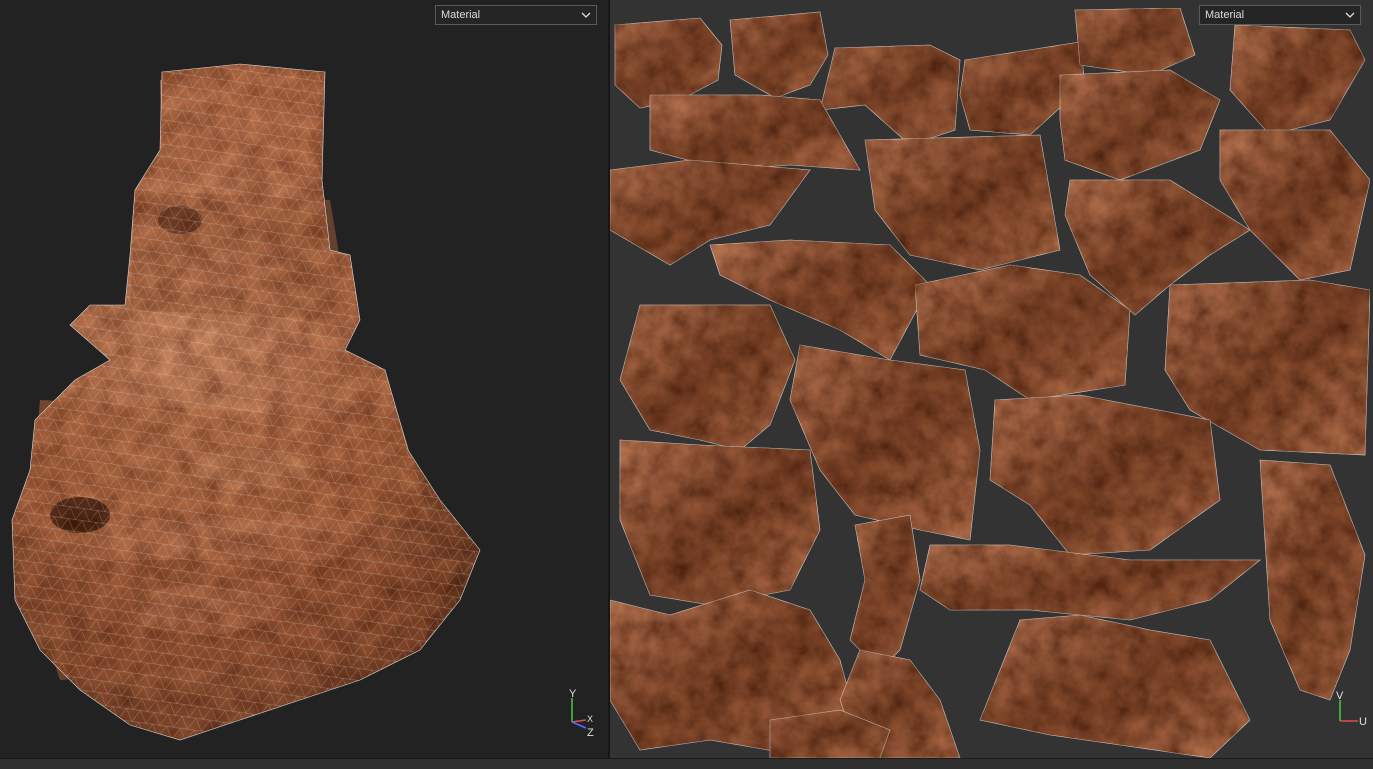  Describe the element at coordinates (686, 763) in the screenshot. I see `status-bar` at that location.